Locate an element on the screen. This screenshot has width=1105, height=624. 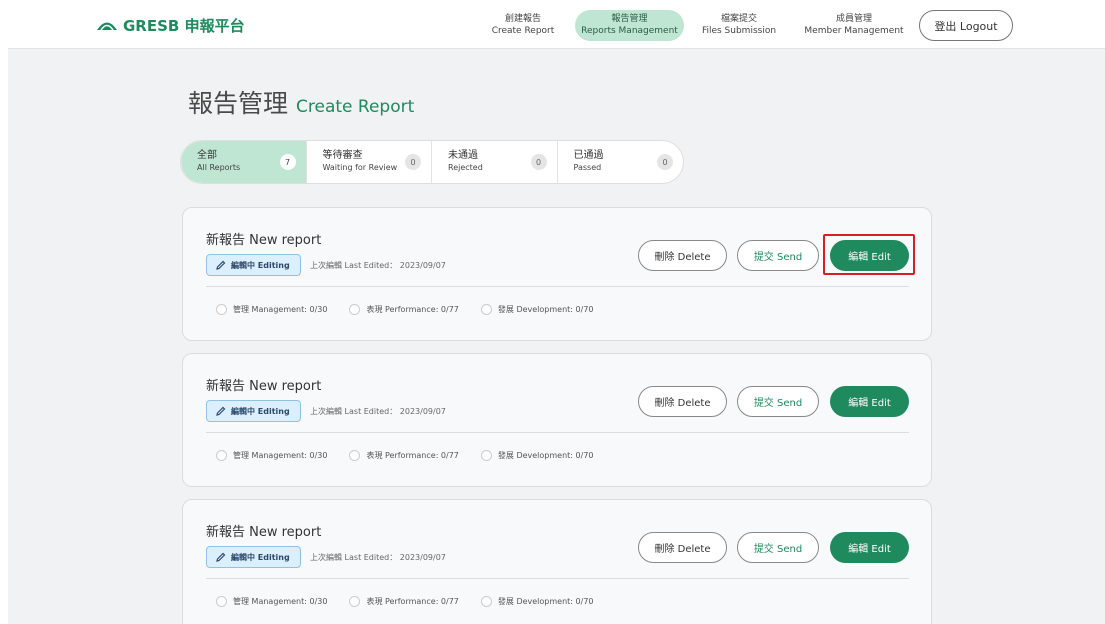
nav-label-en: Files Submission is located at coordinates (739, 31).